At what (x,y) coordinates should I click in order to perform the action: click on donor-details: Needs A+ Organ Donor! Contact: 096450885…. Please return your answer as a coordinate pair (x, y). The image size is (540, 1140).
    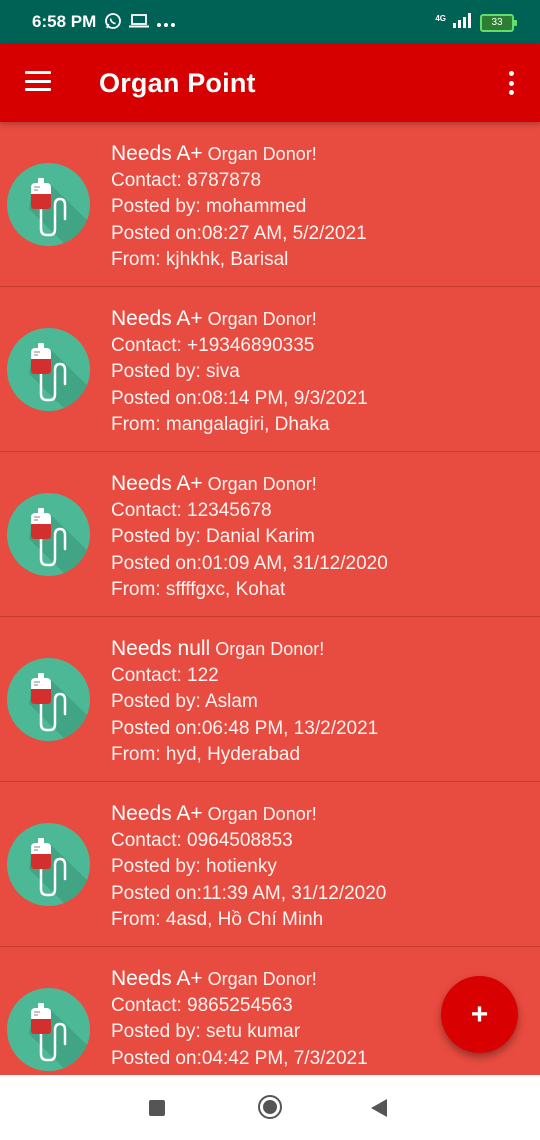
    Looking at the image, I should click on (248, 866).